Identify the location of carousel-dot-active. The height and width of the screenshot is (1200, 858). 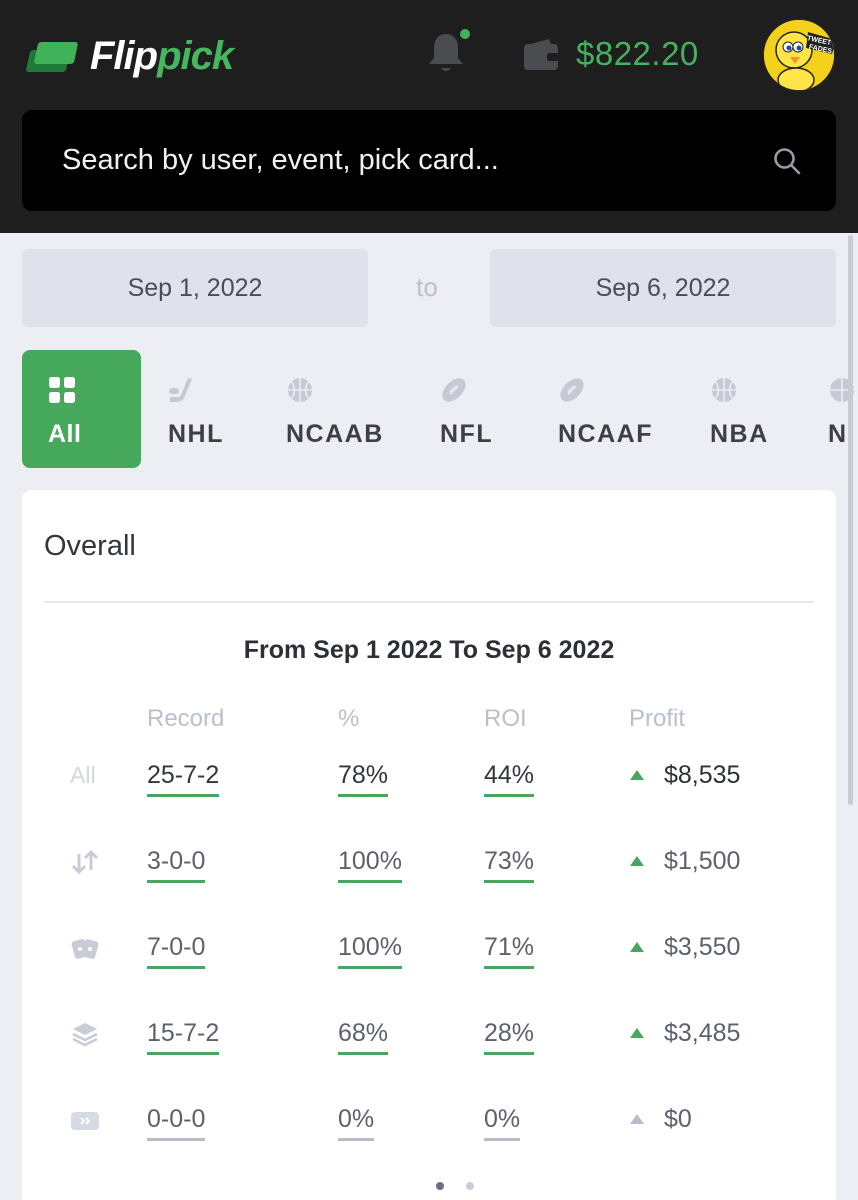
(440, 1186).